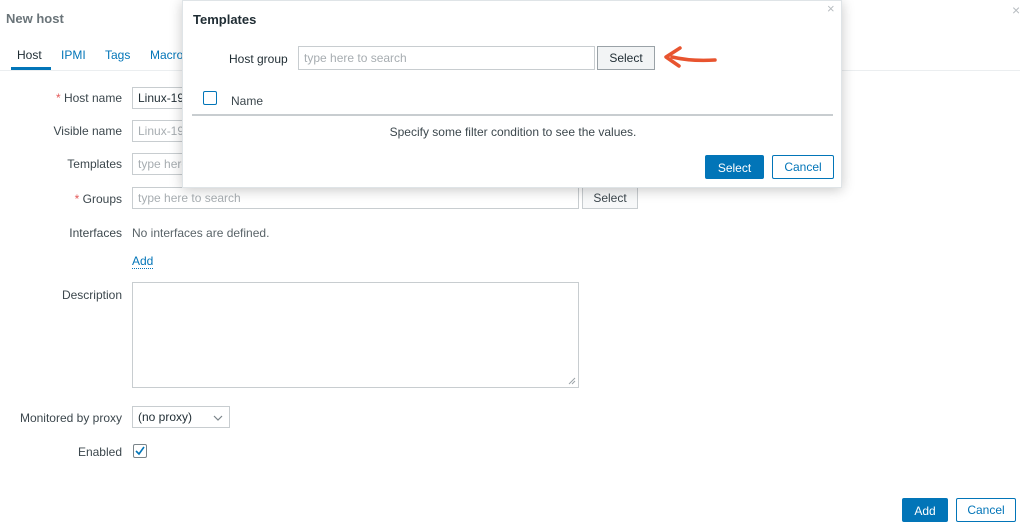  I want to click on cancel-button: Cancel, so click(986, 510).